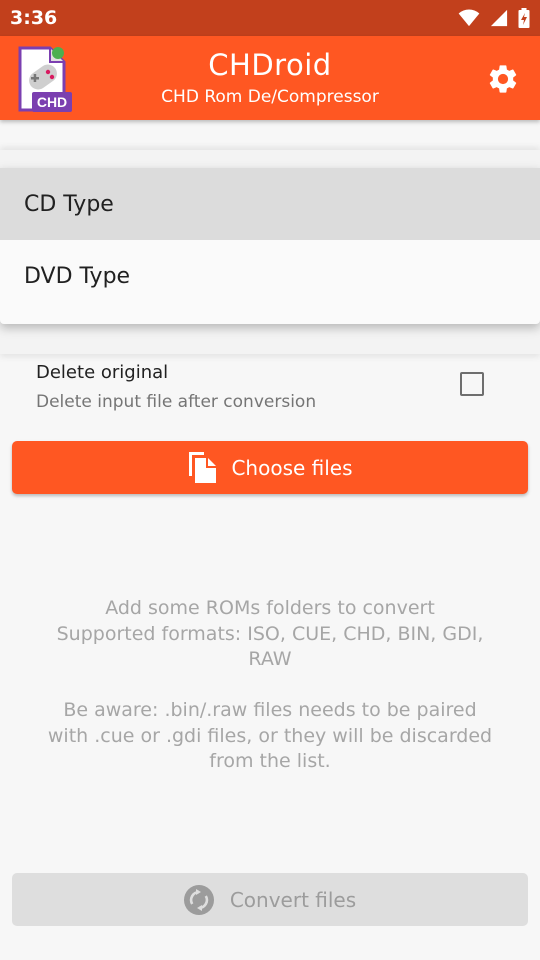 Image resolution: width=540 pixels, height=960 pixels. Describe the element at coordinates (270, 204) in the screenshot. I see `dropdown-option-cd-type: CD Type` at that location.